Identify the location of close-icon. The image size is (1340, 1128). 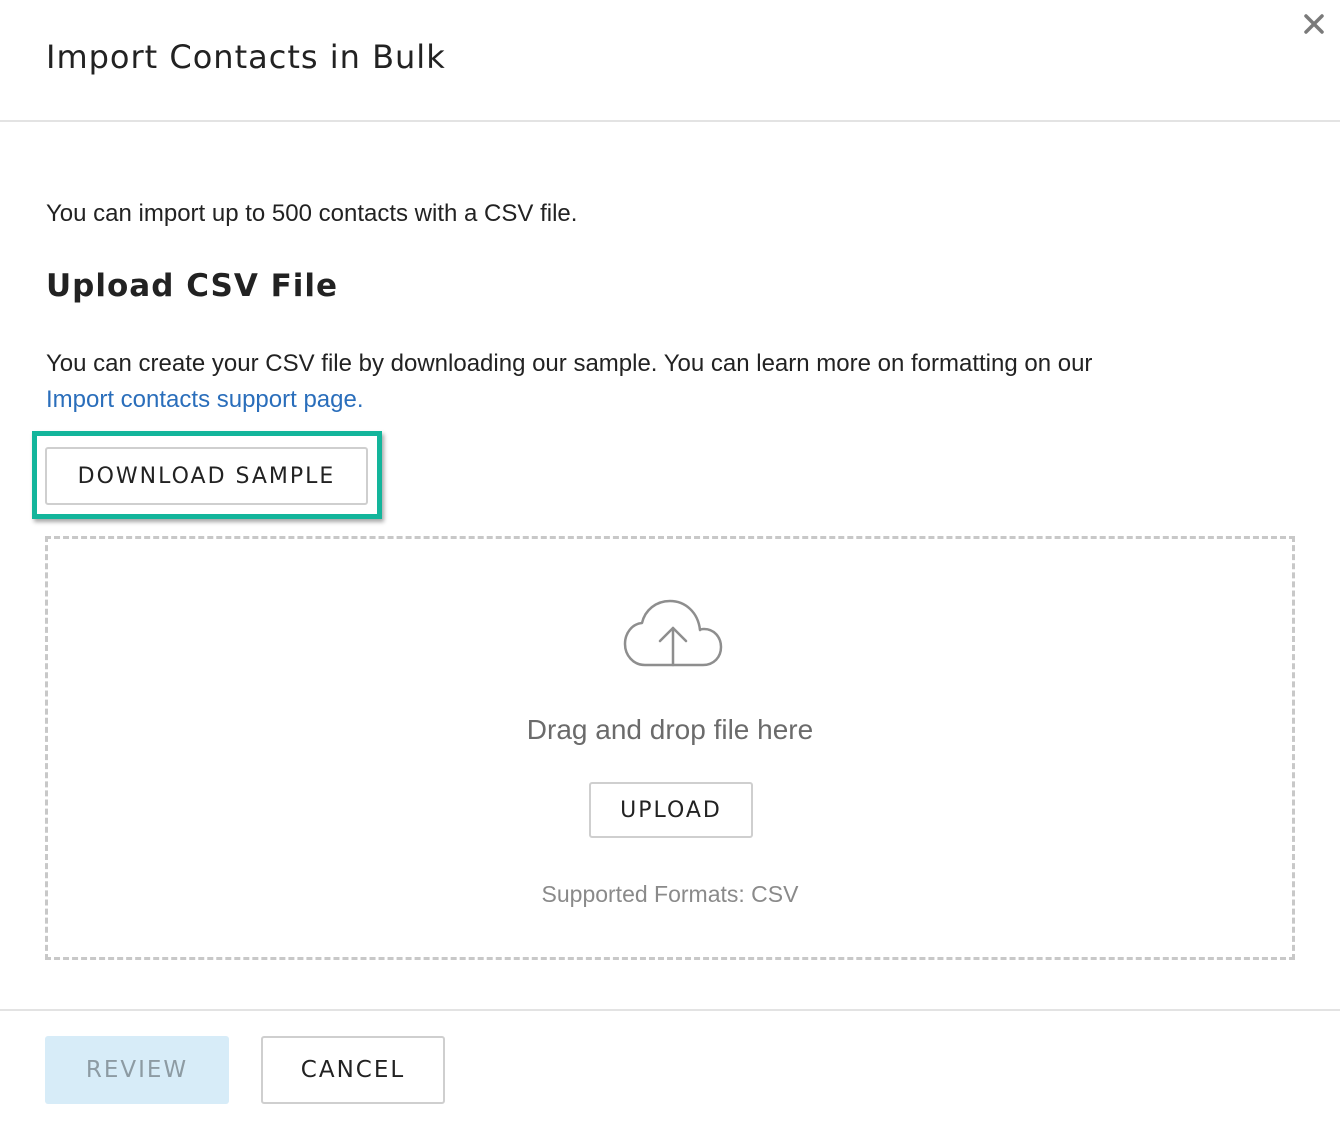
(1314, 24).